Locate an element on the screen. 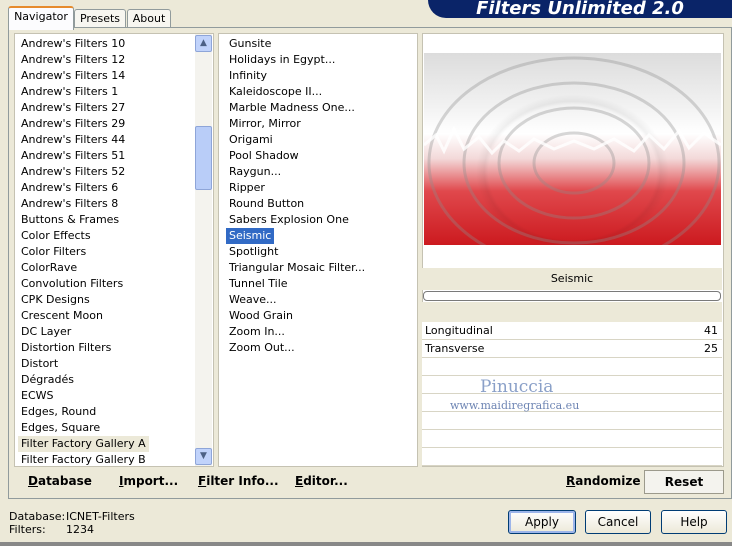 The height and width of the screenshot is (546, 732). filter-item: Gunsite is located at coordinates (250, 44).